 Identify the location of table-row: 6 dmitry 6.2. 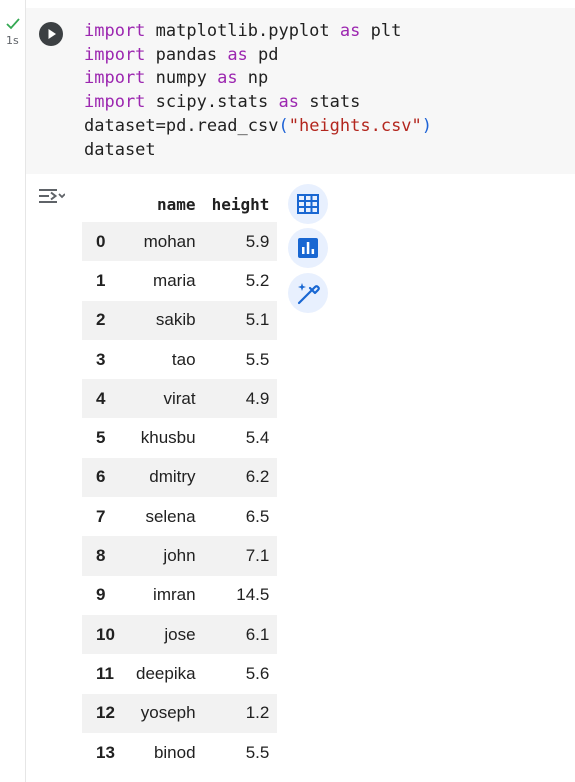
(180, 477).